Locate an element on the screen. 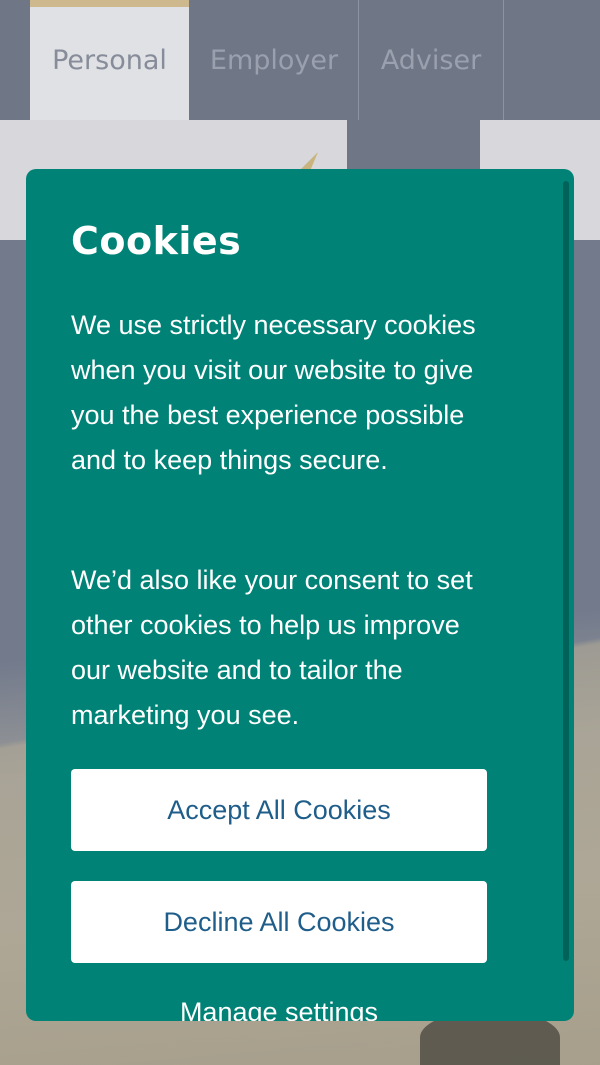 The image size is (600, 1065). tab-employer-label: Employer is located at coordinates (274, 60).